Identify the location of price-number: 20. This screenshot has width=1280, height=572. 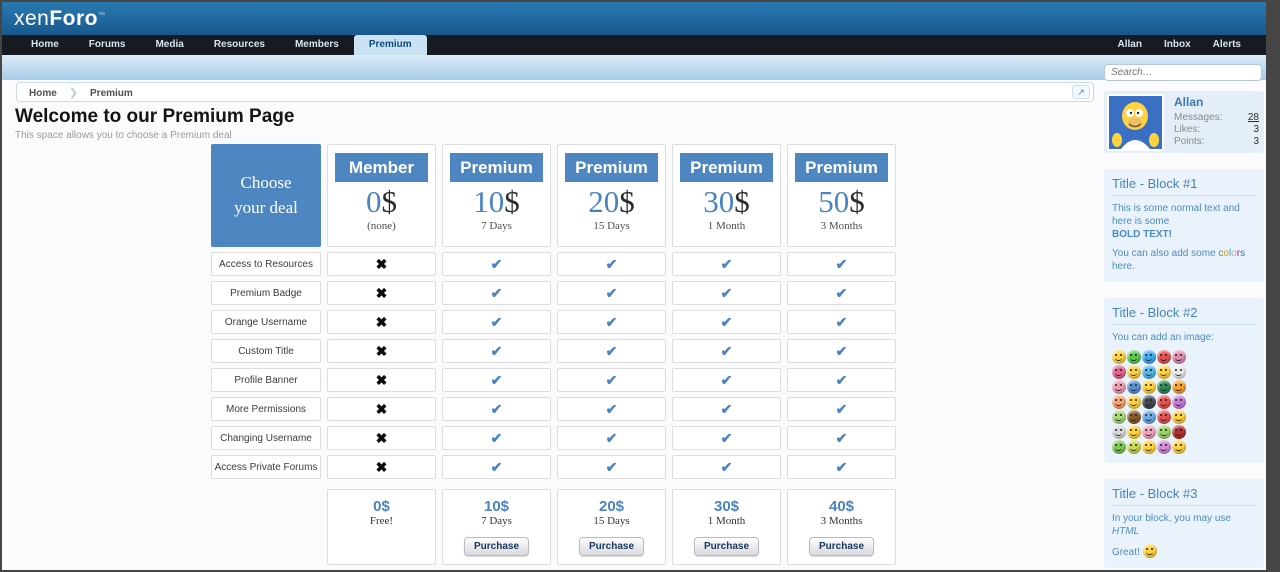
(604, 201).